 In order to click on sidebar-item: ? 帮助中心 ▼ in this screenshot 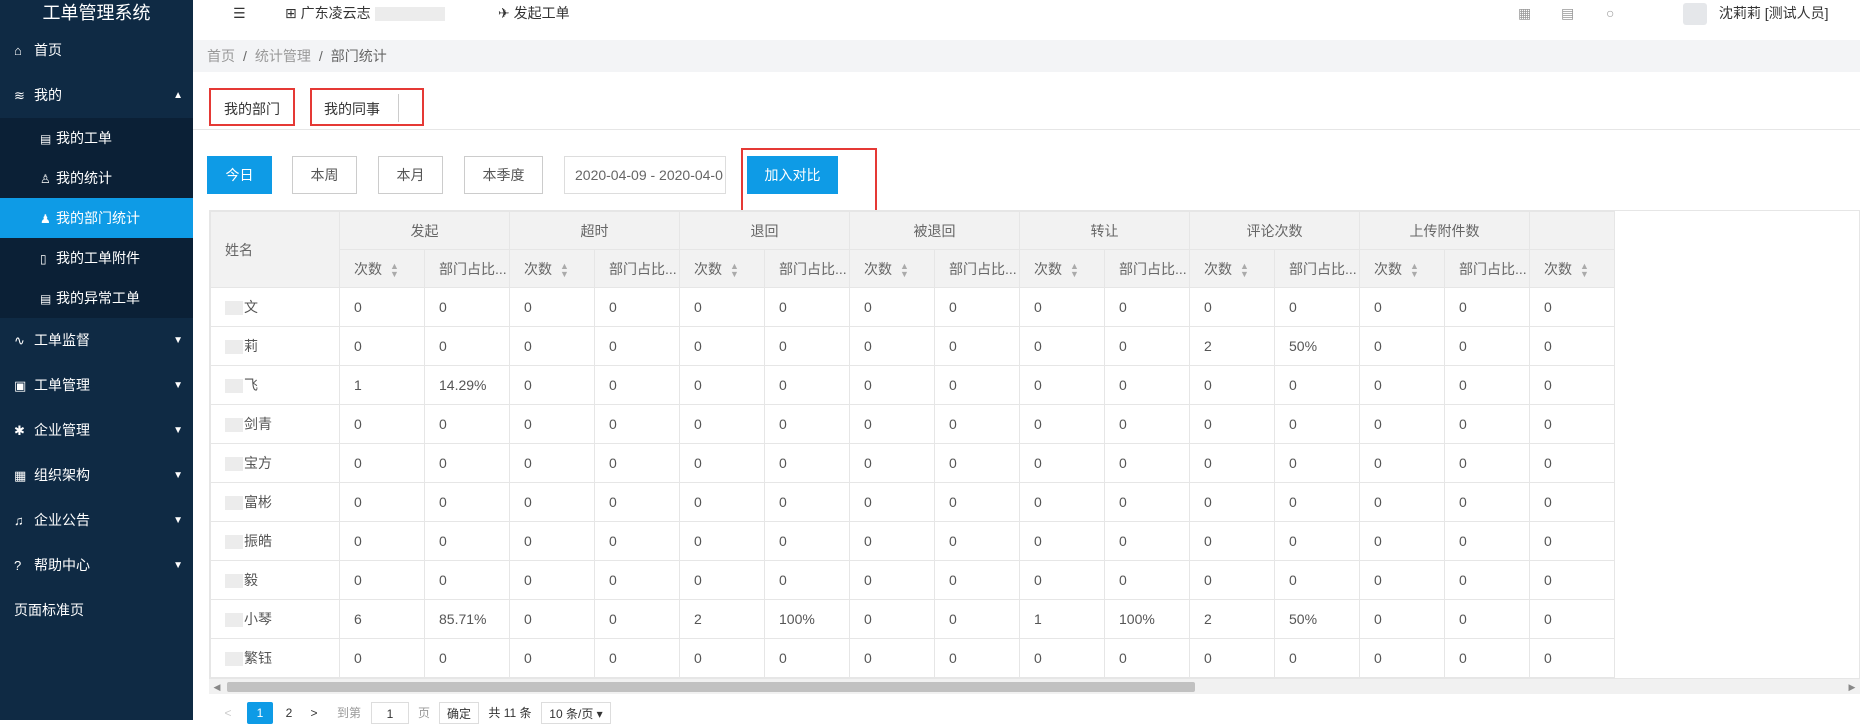, I will do `click(96, 565)`.